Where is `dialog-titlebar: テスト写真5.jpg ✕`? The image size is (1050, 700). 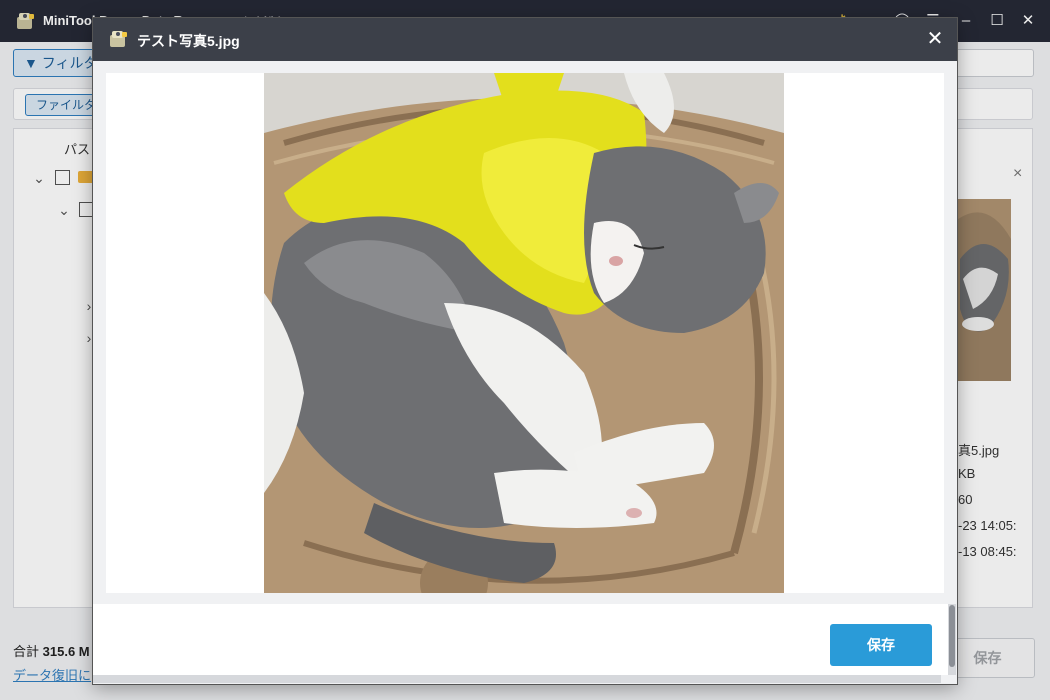 dialog-titlebar: テスト写真5.jpg ✕ is located at coordinates (525, 39).